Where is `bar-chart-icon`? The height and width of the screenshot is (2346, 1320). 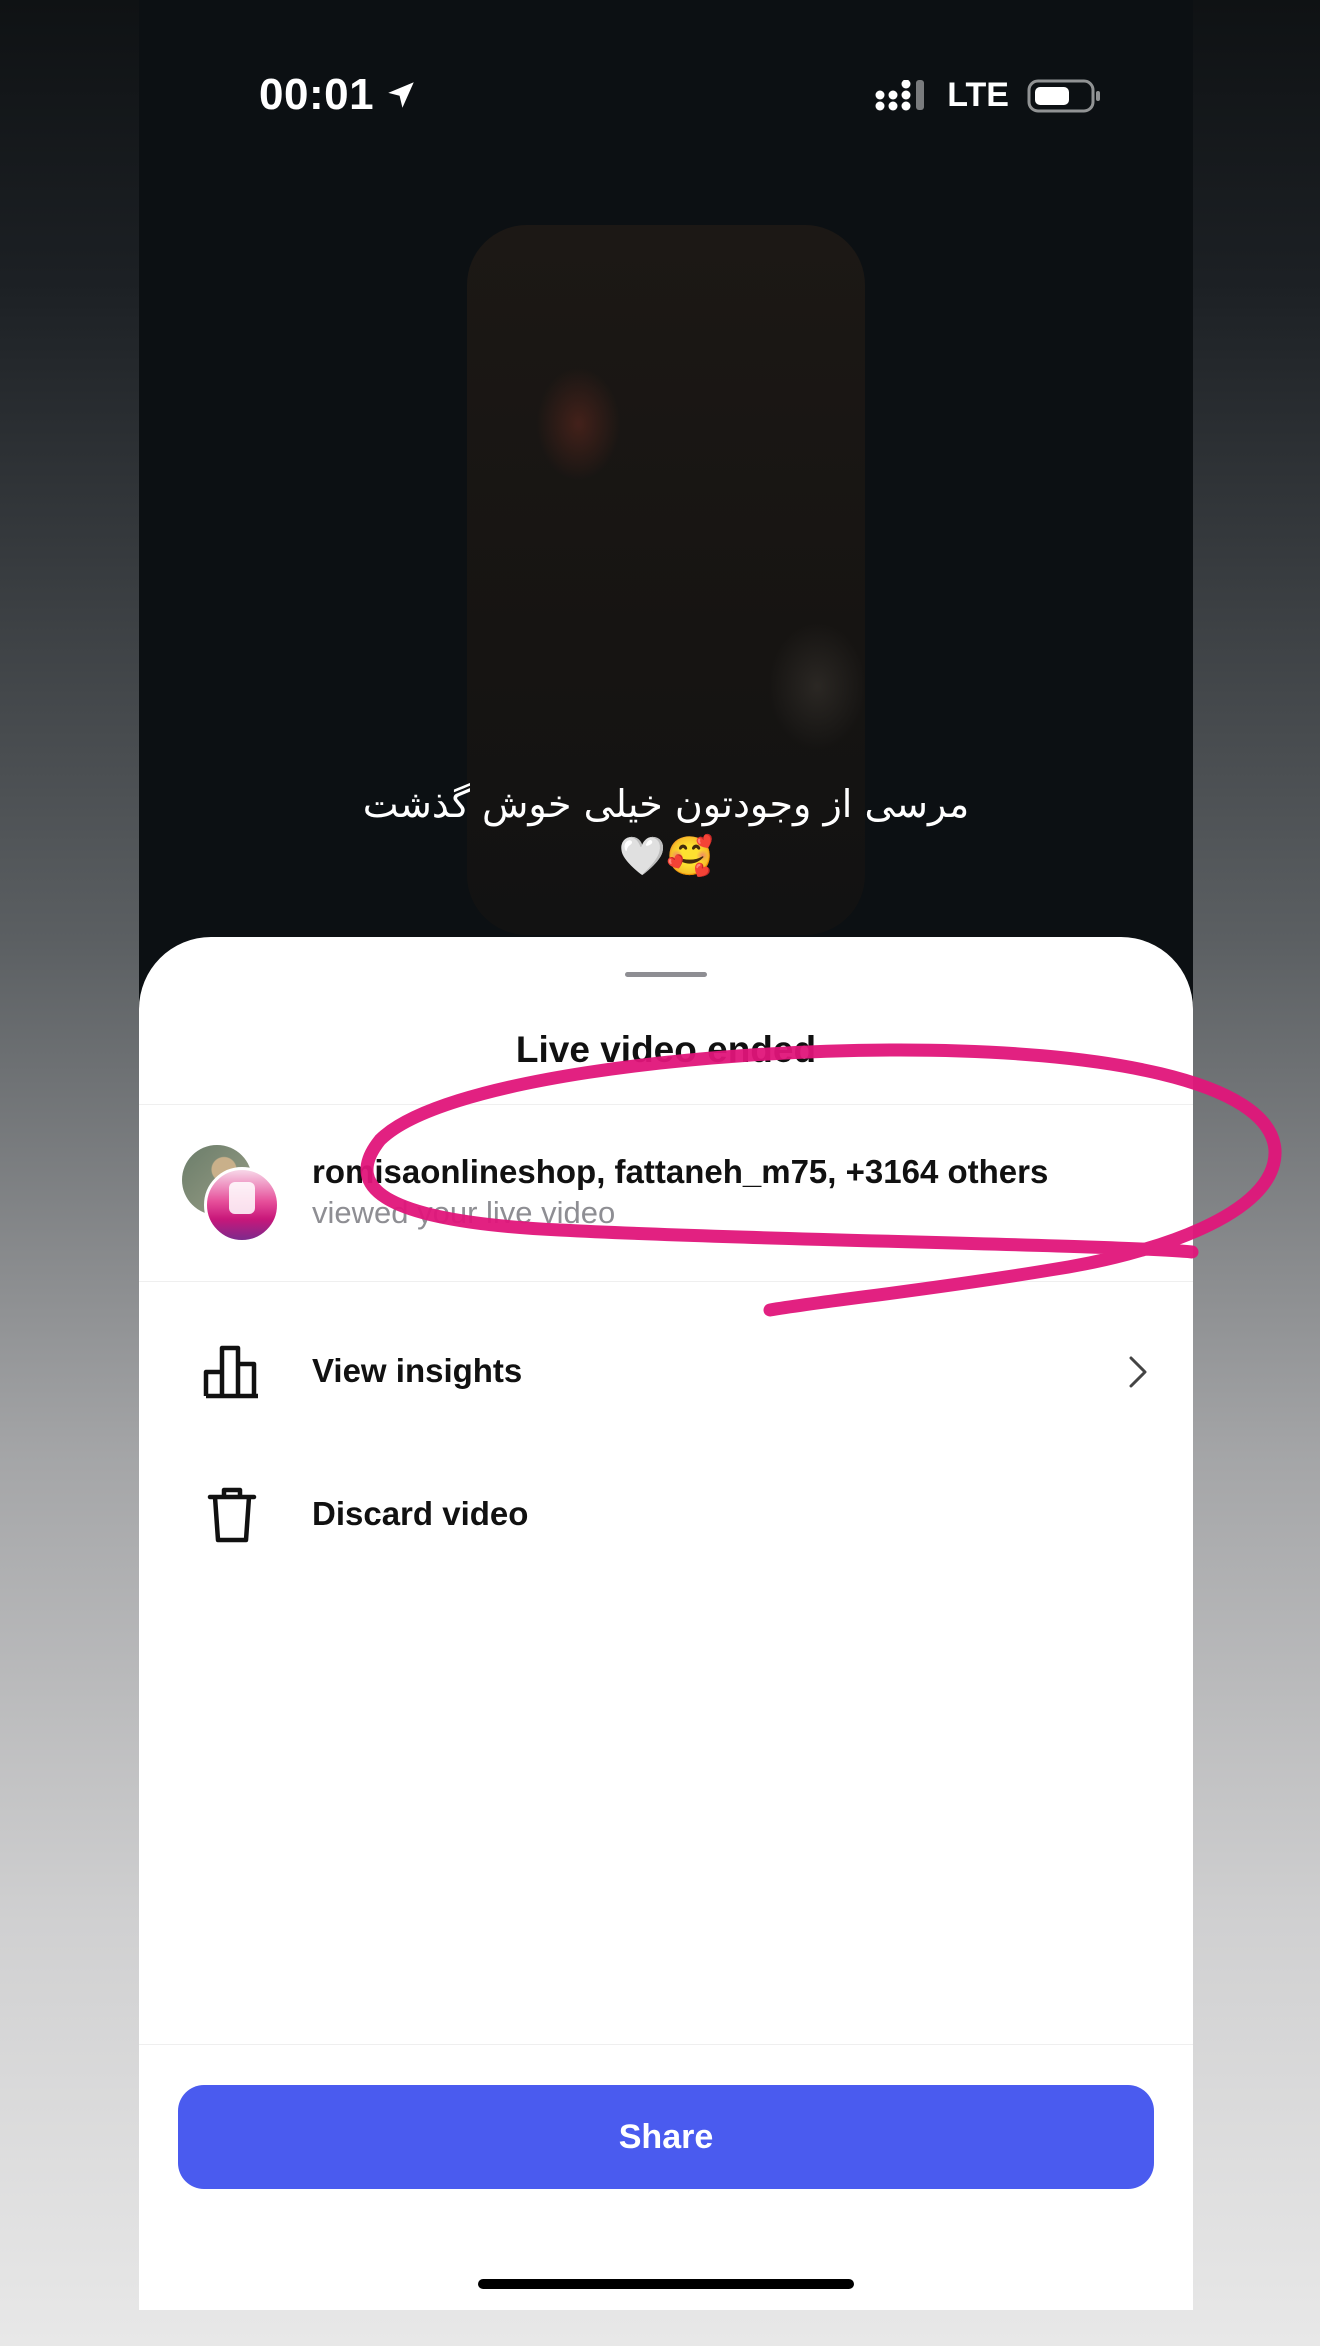 bar-chart-icon is located at coordinates (230, 1372).